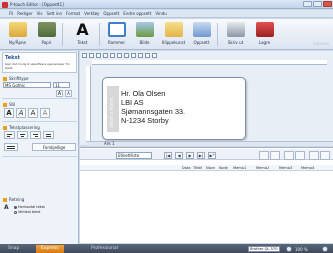 The height and width of the screenshot is (253, 333). What do you see at coordinates (317, 4) in the screenshot?
I see `maximize-button` at bounding box center [317, 4].